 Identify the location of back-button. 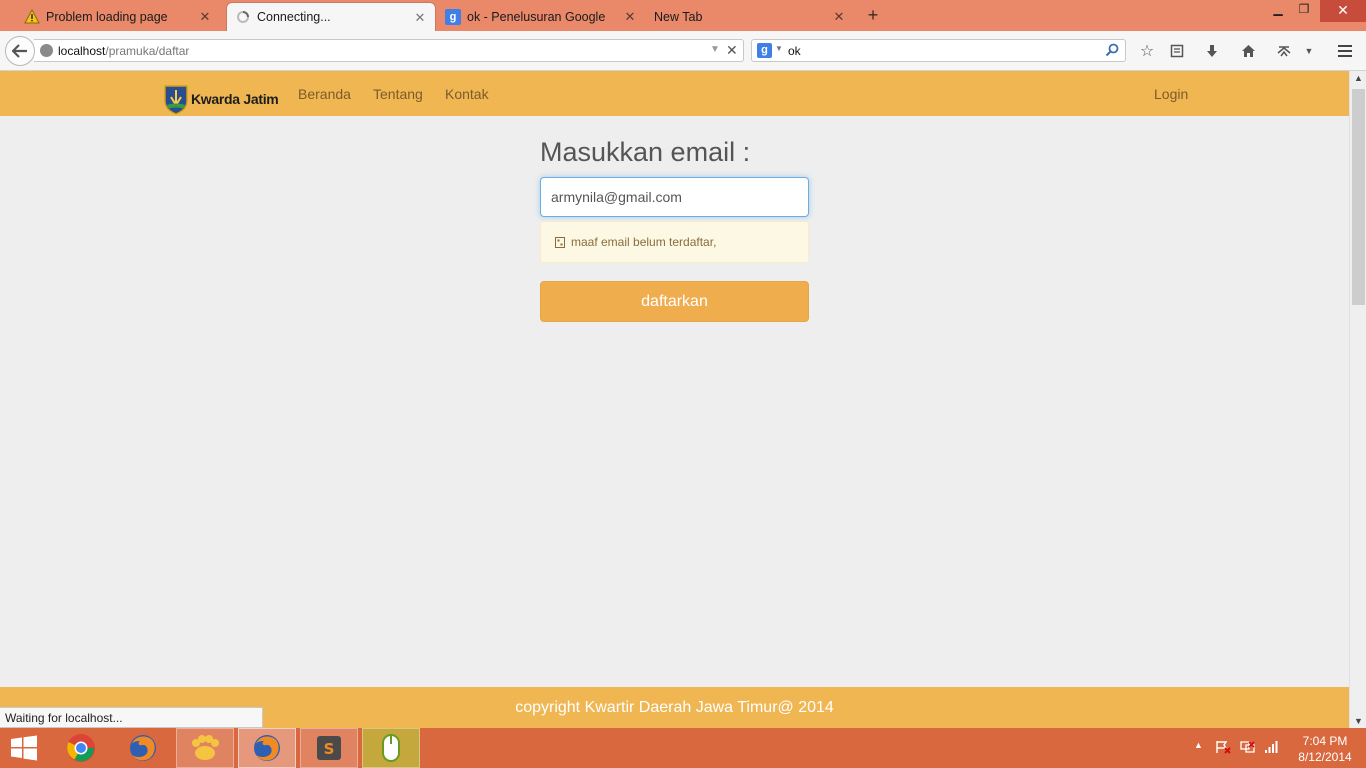
(20, 51).